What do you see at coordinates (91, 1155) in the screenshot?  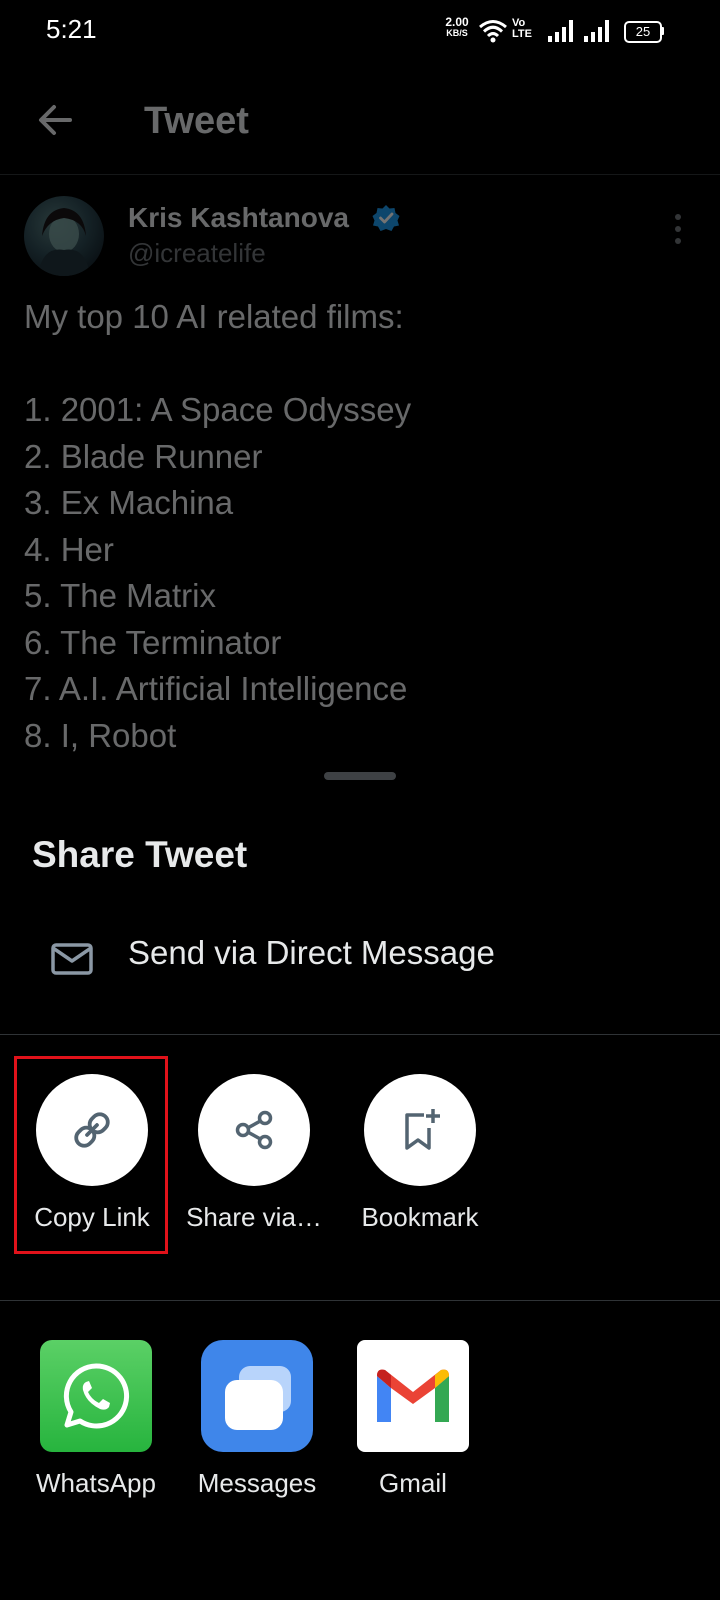 I see `copy-link-highlight` at bounding box center [91, 1155].